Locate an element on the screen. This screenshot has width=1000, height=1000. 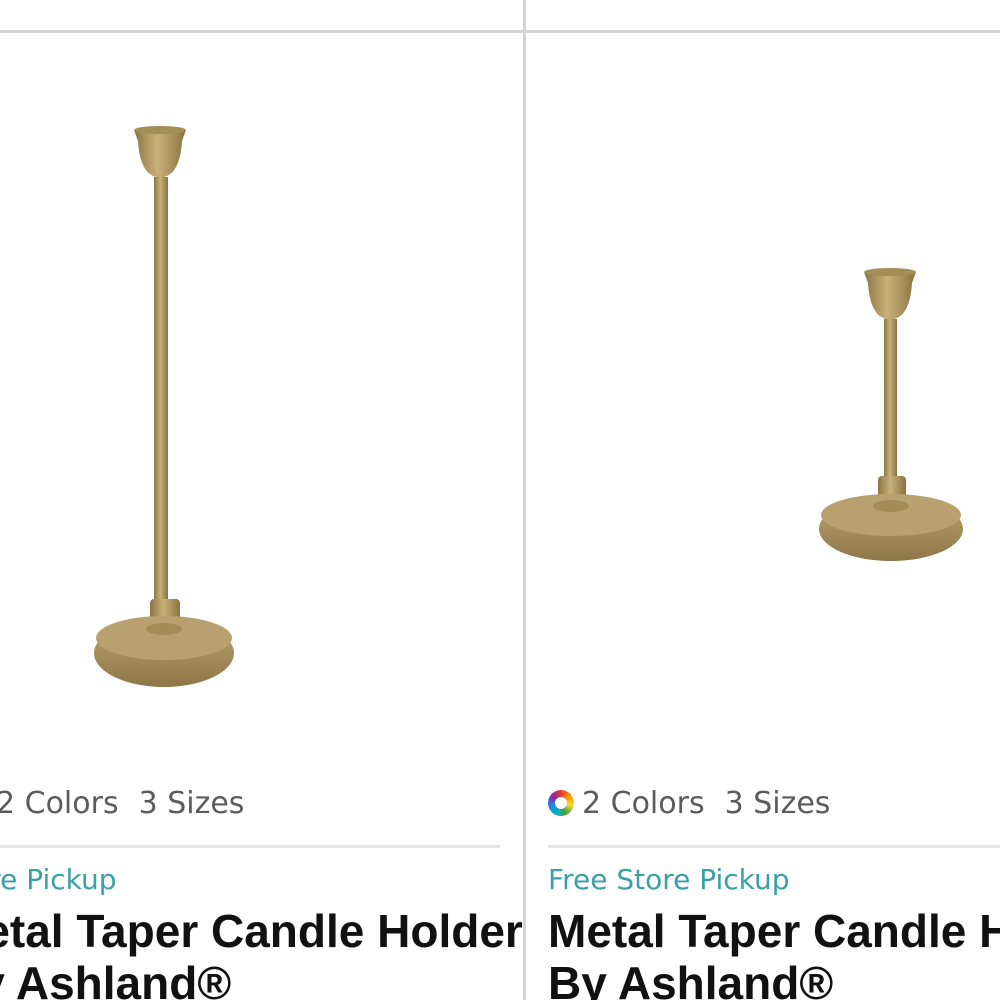
candle-holder-tall-icon is located at coordinates (164, 406).